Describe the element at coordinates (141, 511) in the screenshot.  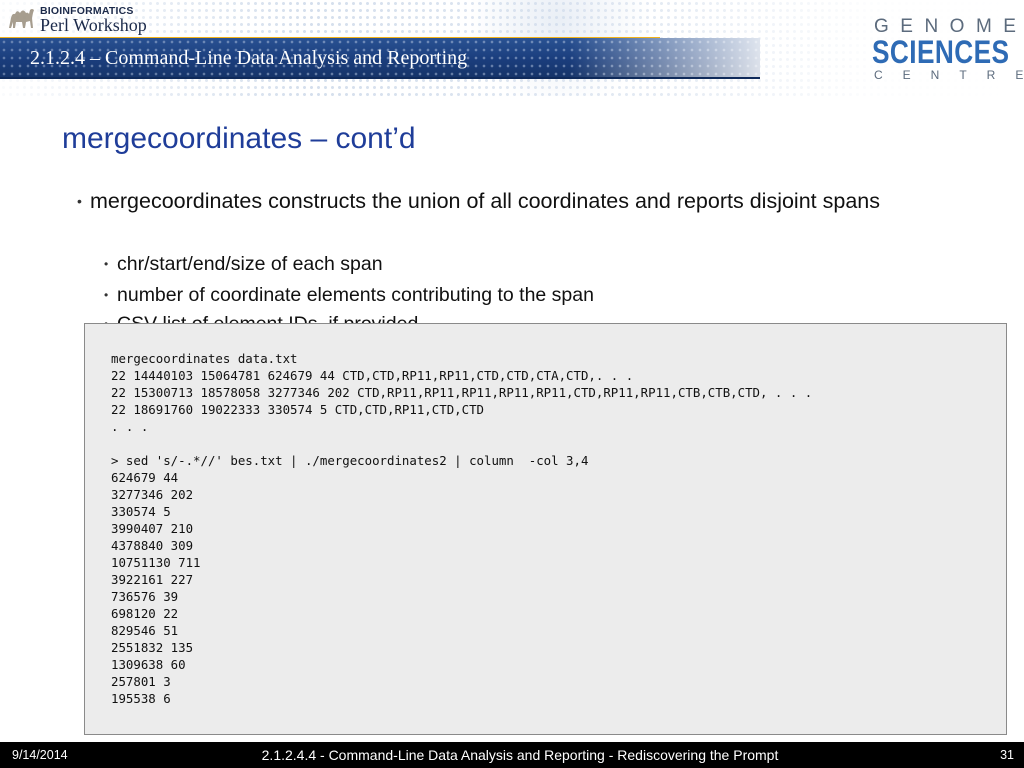
I see `code-line: 330574 5` at that location.